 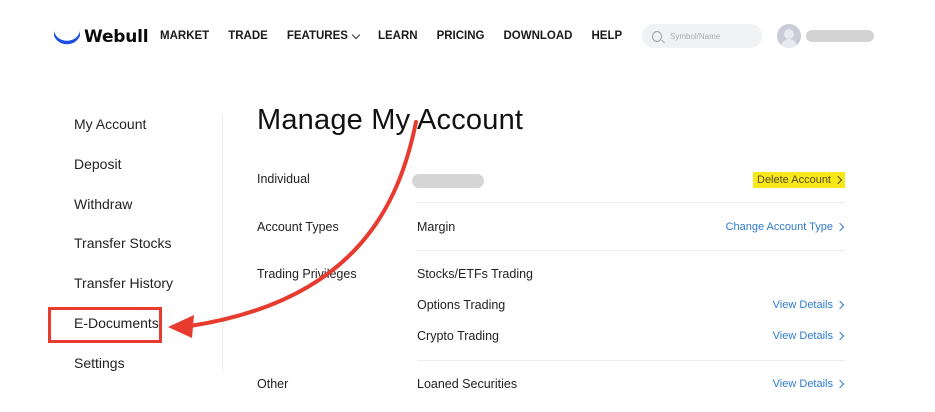 I want to click on search-input, so click(x=715, y=36).